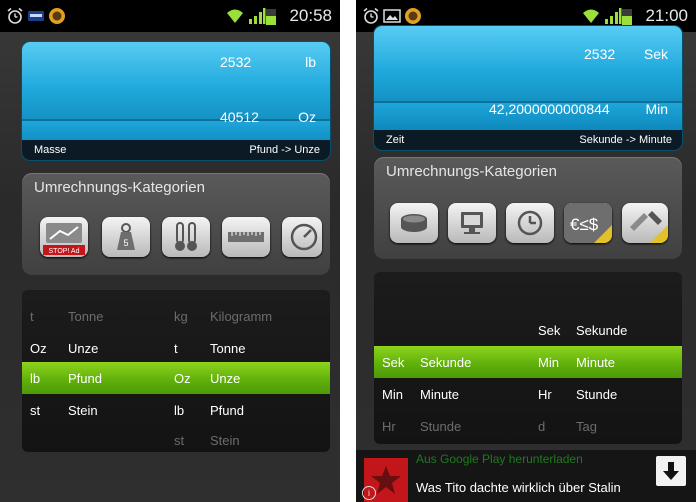  Describe the element at coordinates (472, 223) in the screenshot. I see `monitor-icon` at that location.